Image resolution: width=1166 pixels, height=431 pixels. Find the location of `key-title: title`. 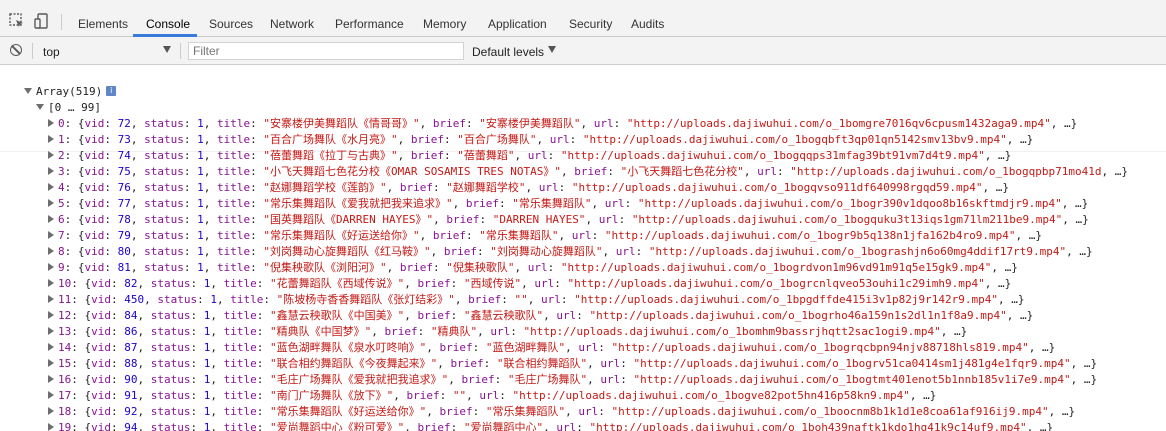

key-title: title is located at coordinates (234, 203).